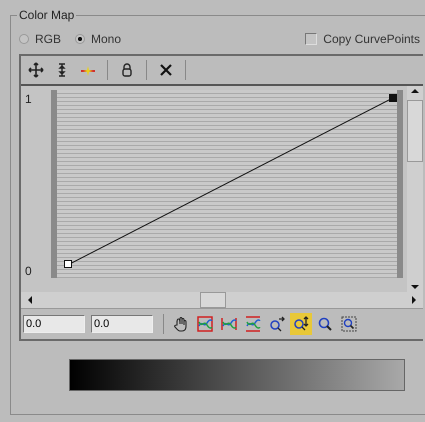  I want to click on up-arrow-icon, so click(415, 91).